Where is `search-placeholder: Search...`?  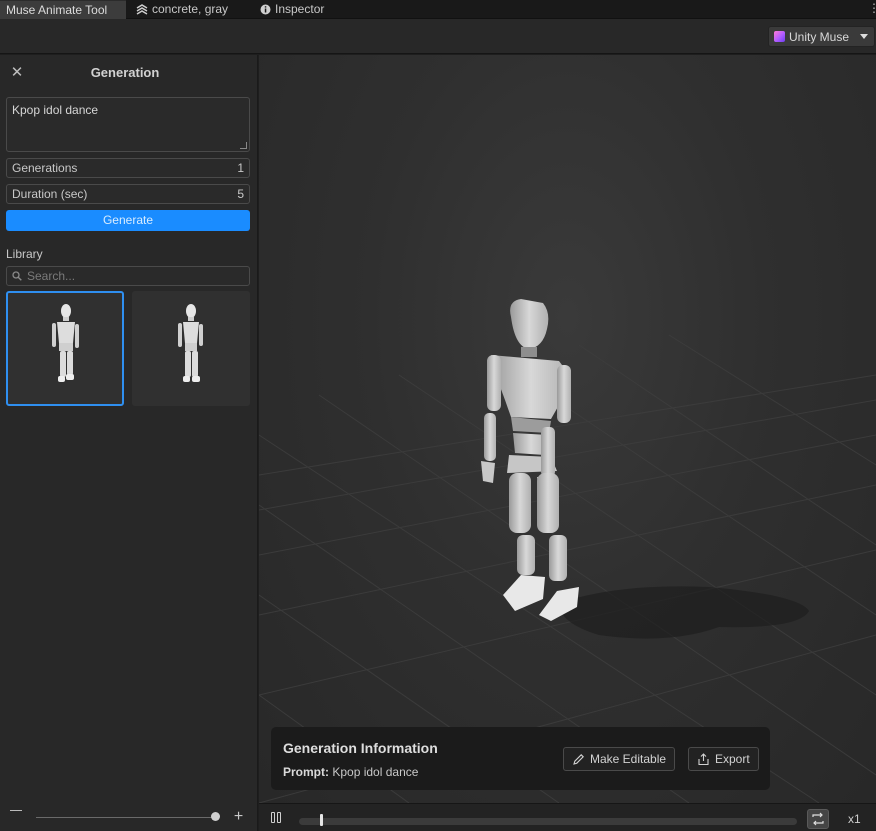
search-placeholder: Search... is located at coordinates (51, 276).